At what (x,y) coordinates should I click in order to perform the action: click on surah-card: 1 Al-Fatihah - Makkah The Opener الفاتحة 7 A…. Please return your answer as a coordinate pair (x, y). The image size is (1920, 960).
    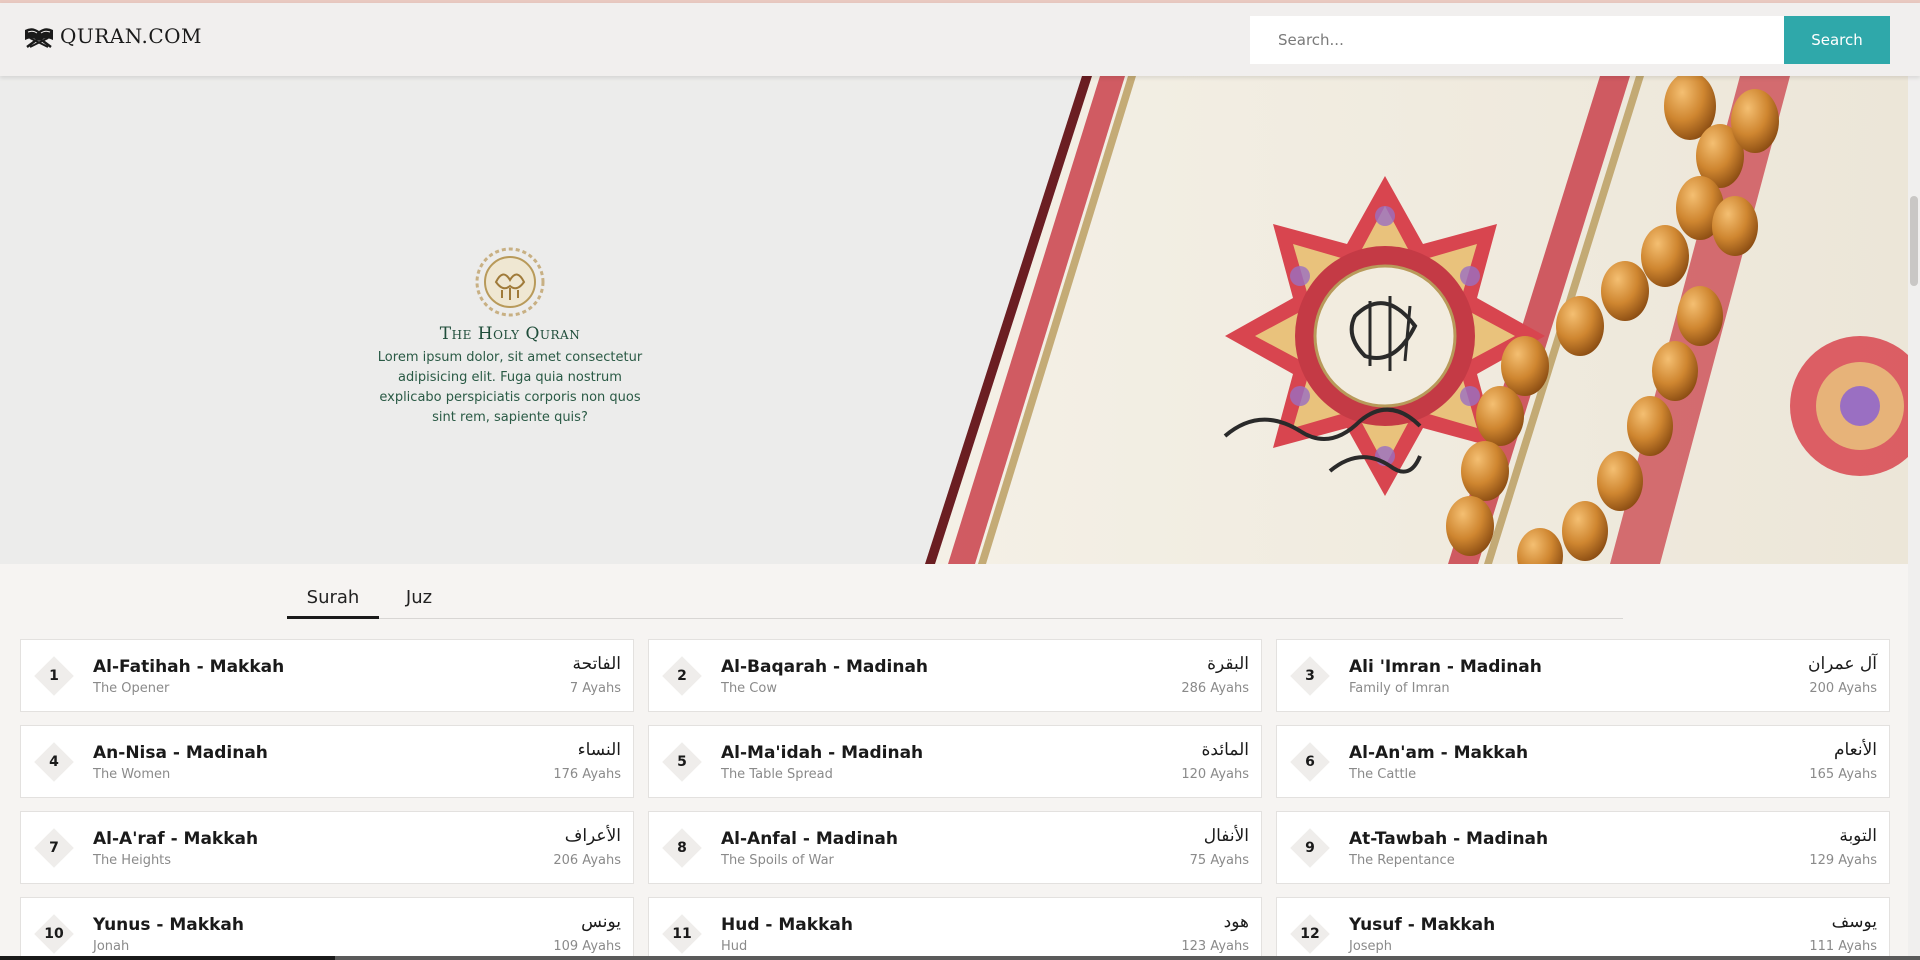
    Looking at the image, I should click on (327, 675).